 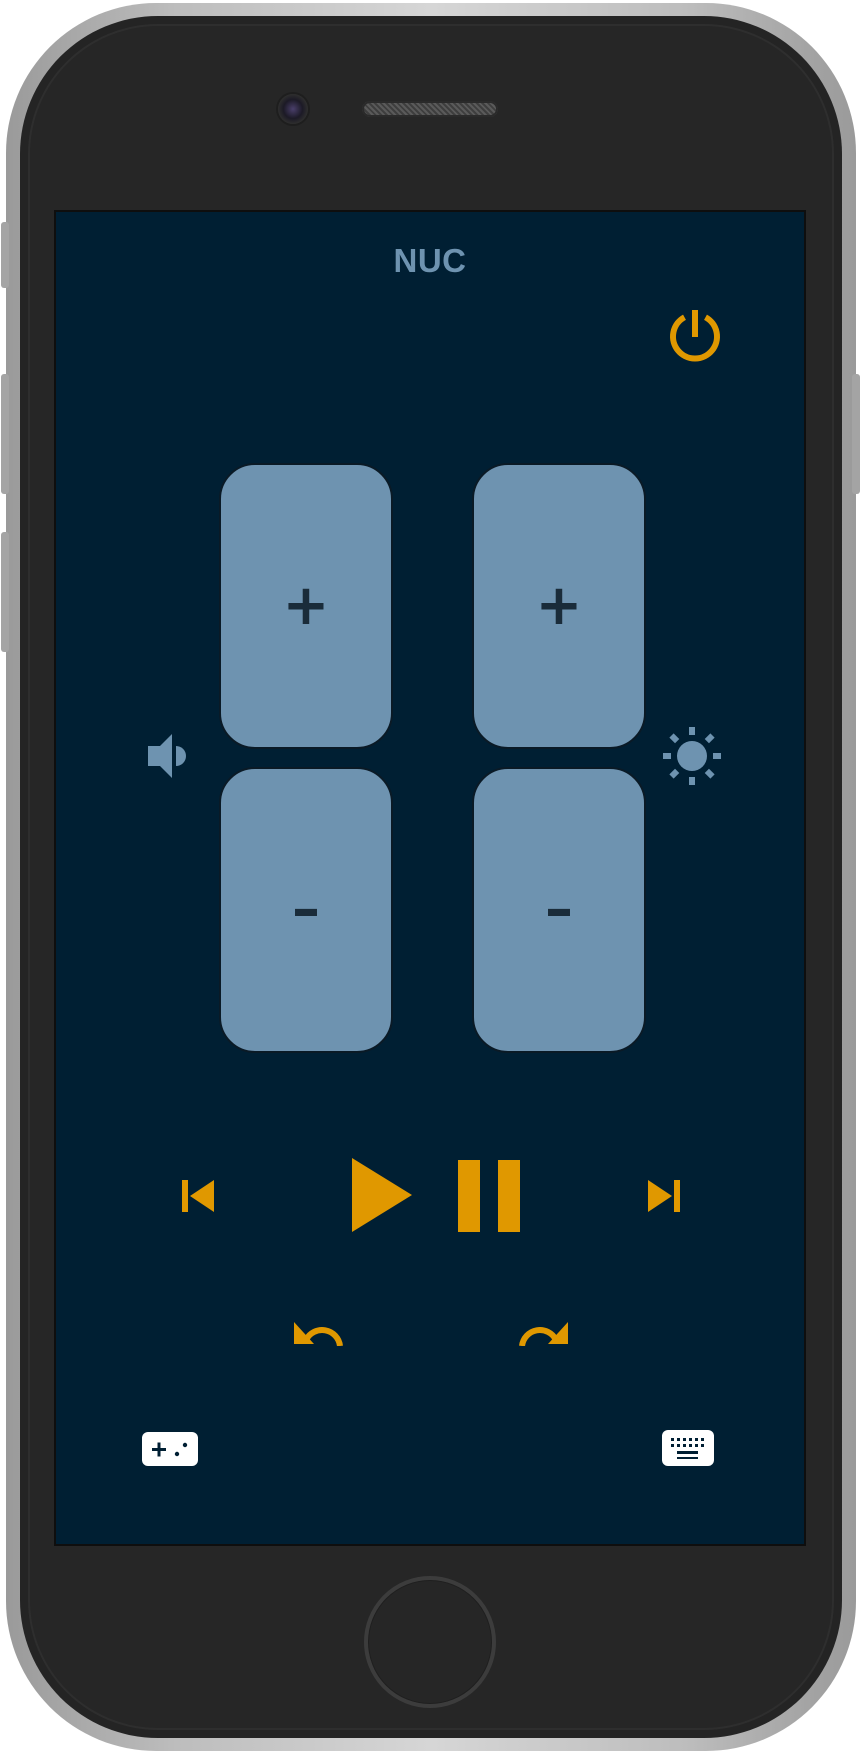 I want to click on volume-up-label: +, so click(x=306, y=605).